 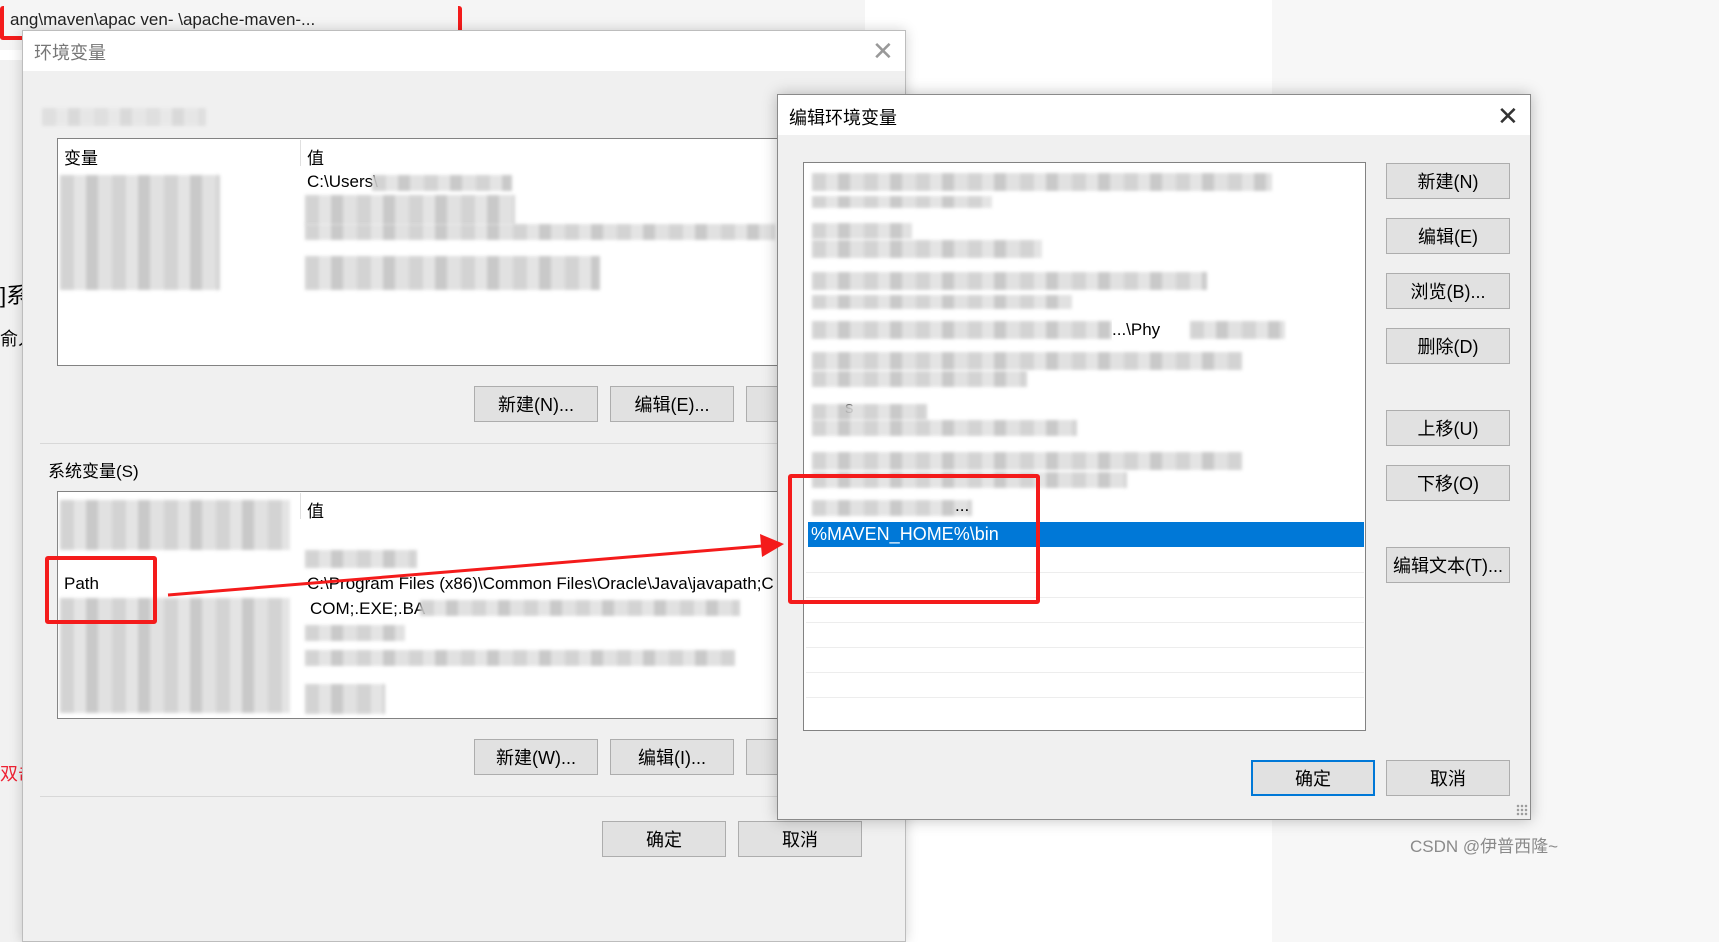 What do you see at coordinates (772, 545) in the screenshot?
I see `annotation-arrow-head` at bounding box center [772, 545].